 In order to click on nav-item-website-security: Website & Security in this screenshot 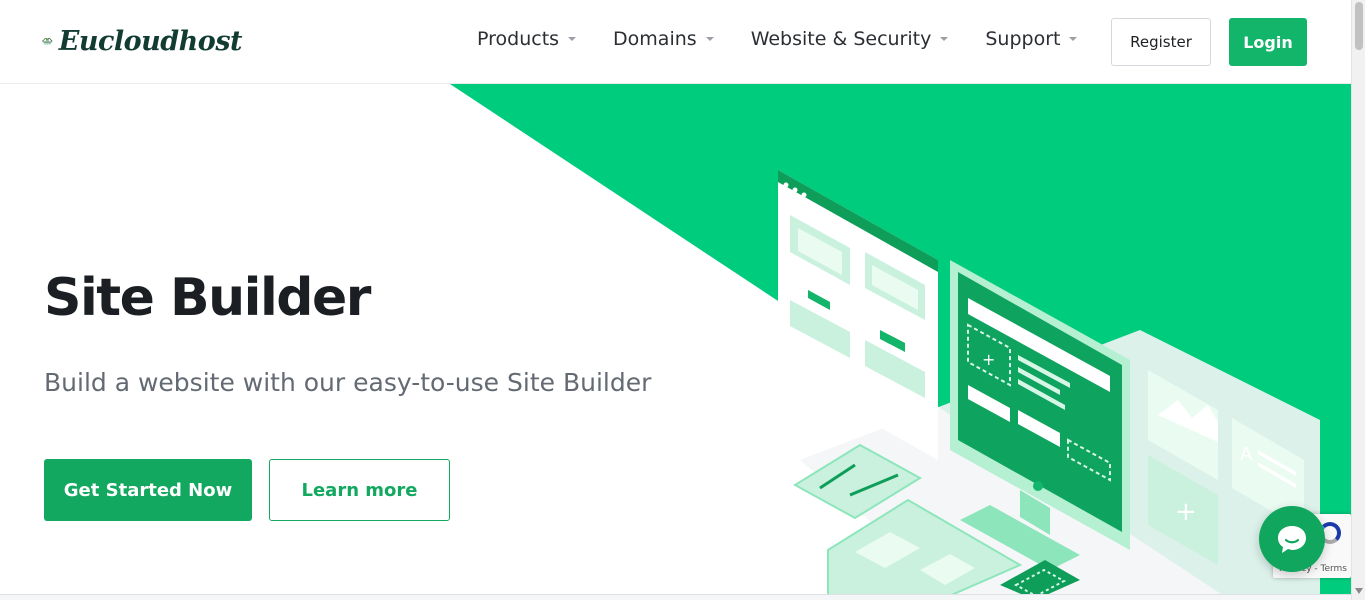, I will do `click(850, 39)`.